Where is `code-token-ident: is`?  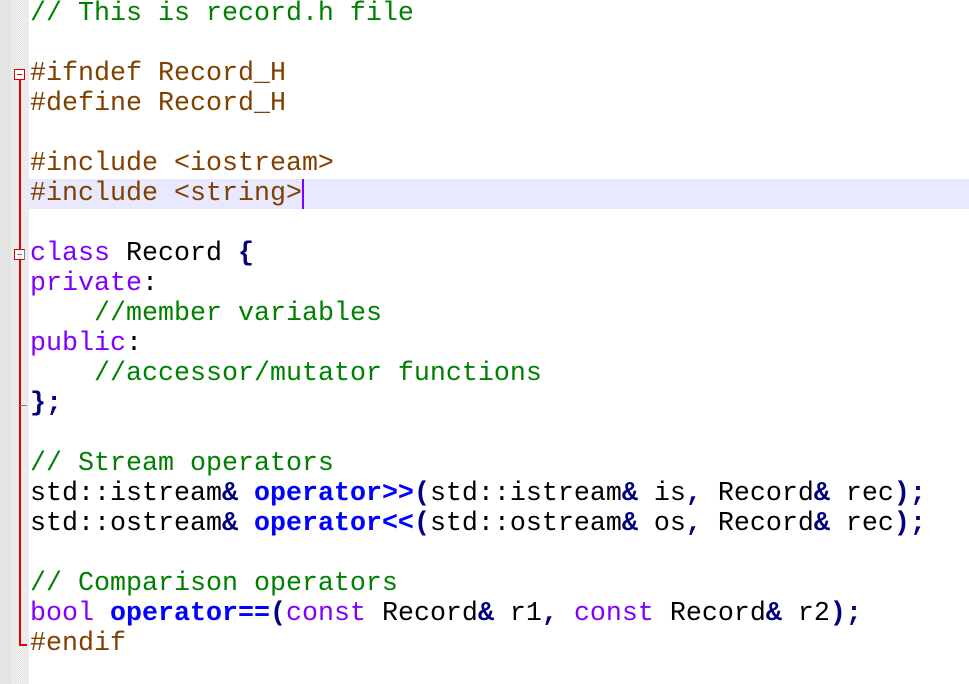
code-token-ident: is is located at coordinates (661, 494).